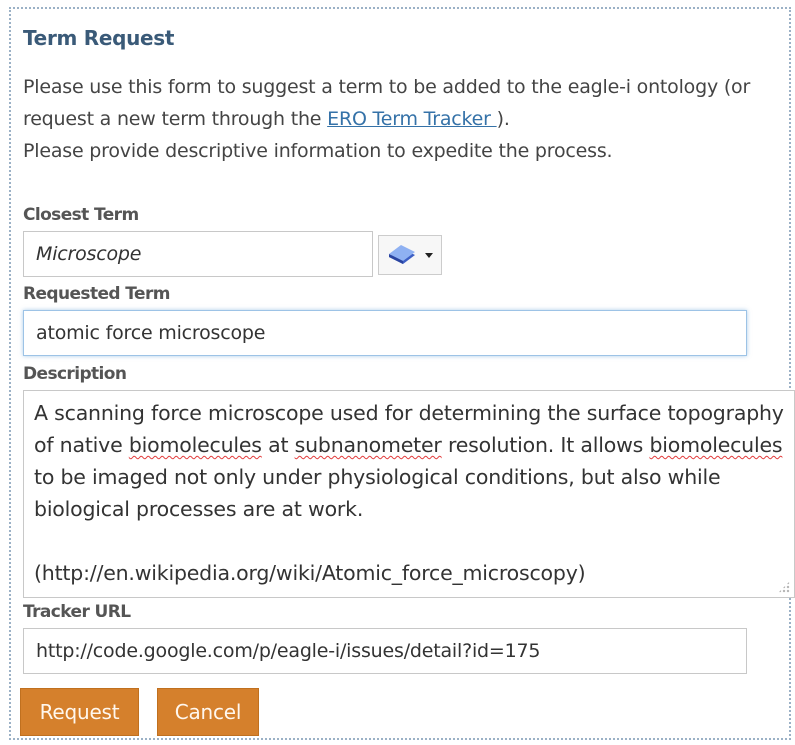 This screenshot has height=745, width=795. What do you see at coordinates (99, 38) in the screenshot?
I see `panel-title: Term Request` at bounding box center [99, 38].